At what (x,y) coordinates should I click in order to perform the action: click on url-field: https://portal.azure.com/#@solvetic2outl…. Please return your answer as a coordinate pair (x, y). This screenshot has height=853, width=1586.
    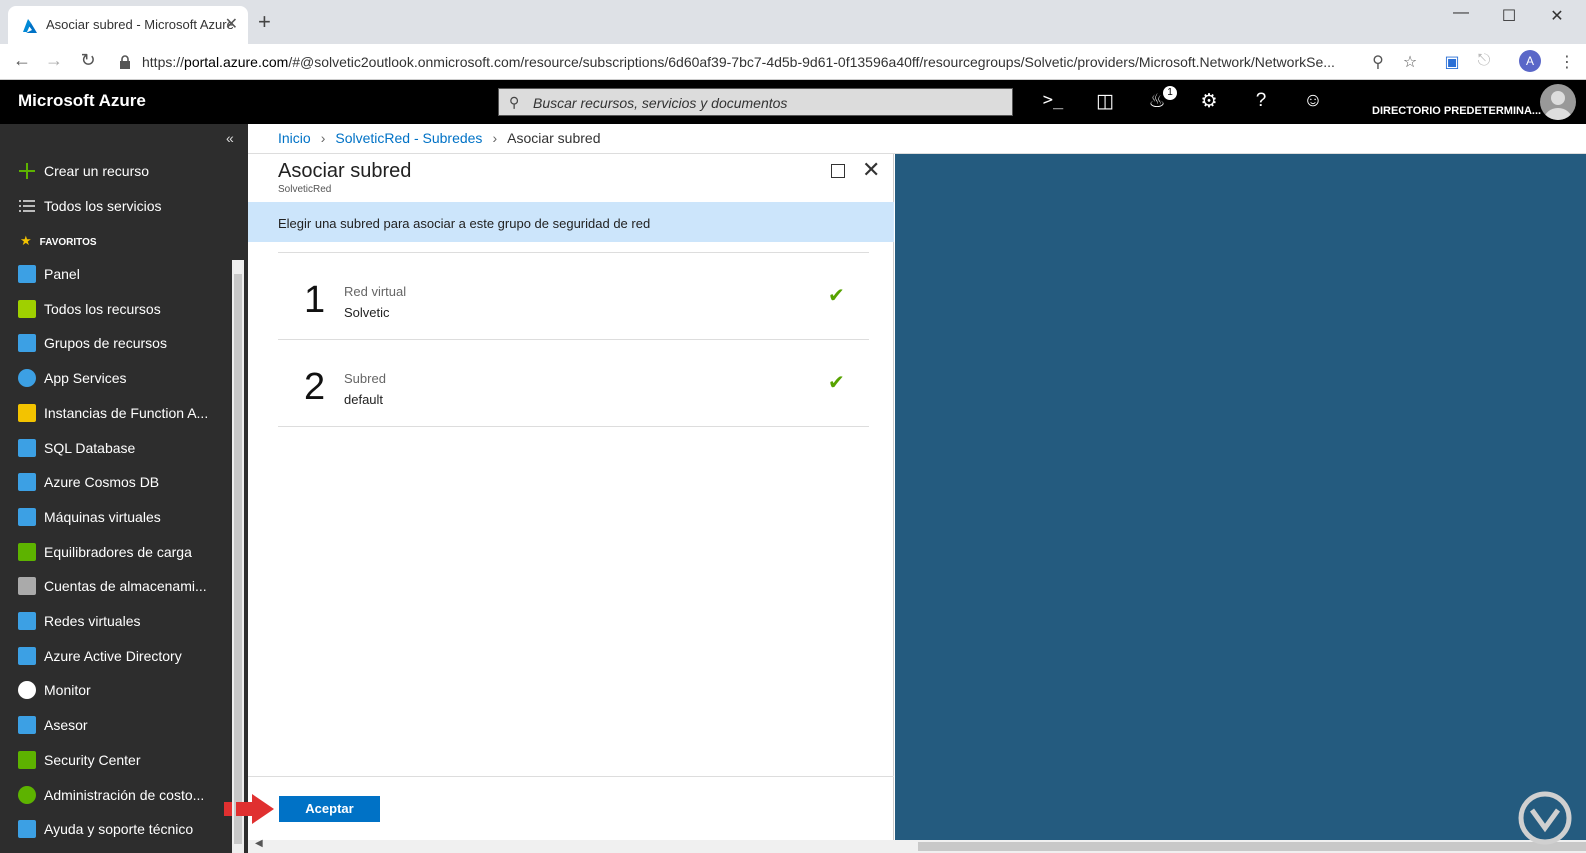
    Looking at the image, I should click on (735, 63).